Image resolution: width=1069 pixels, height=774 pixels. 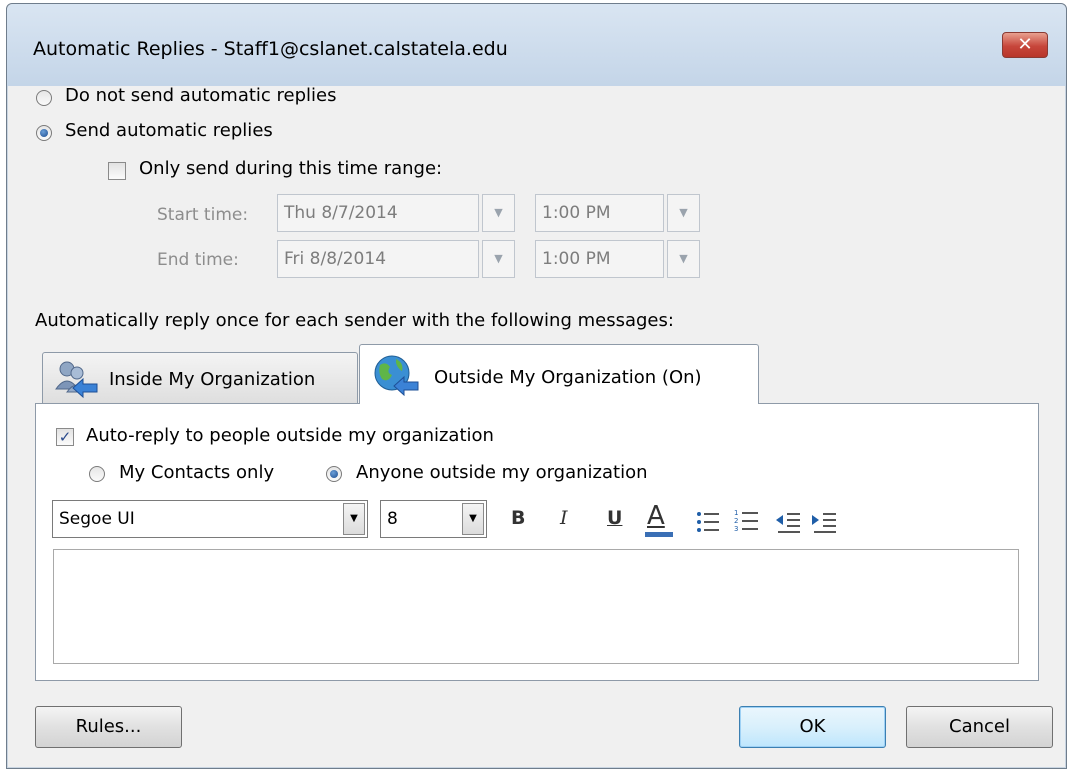 I want to click on people-arrow-icon, so click(x=76, y=380).